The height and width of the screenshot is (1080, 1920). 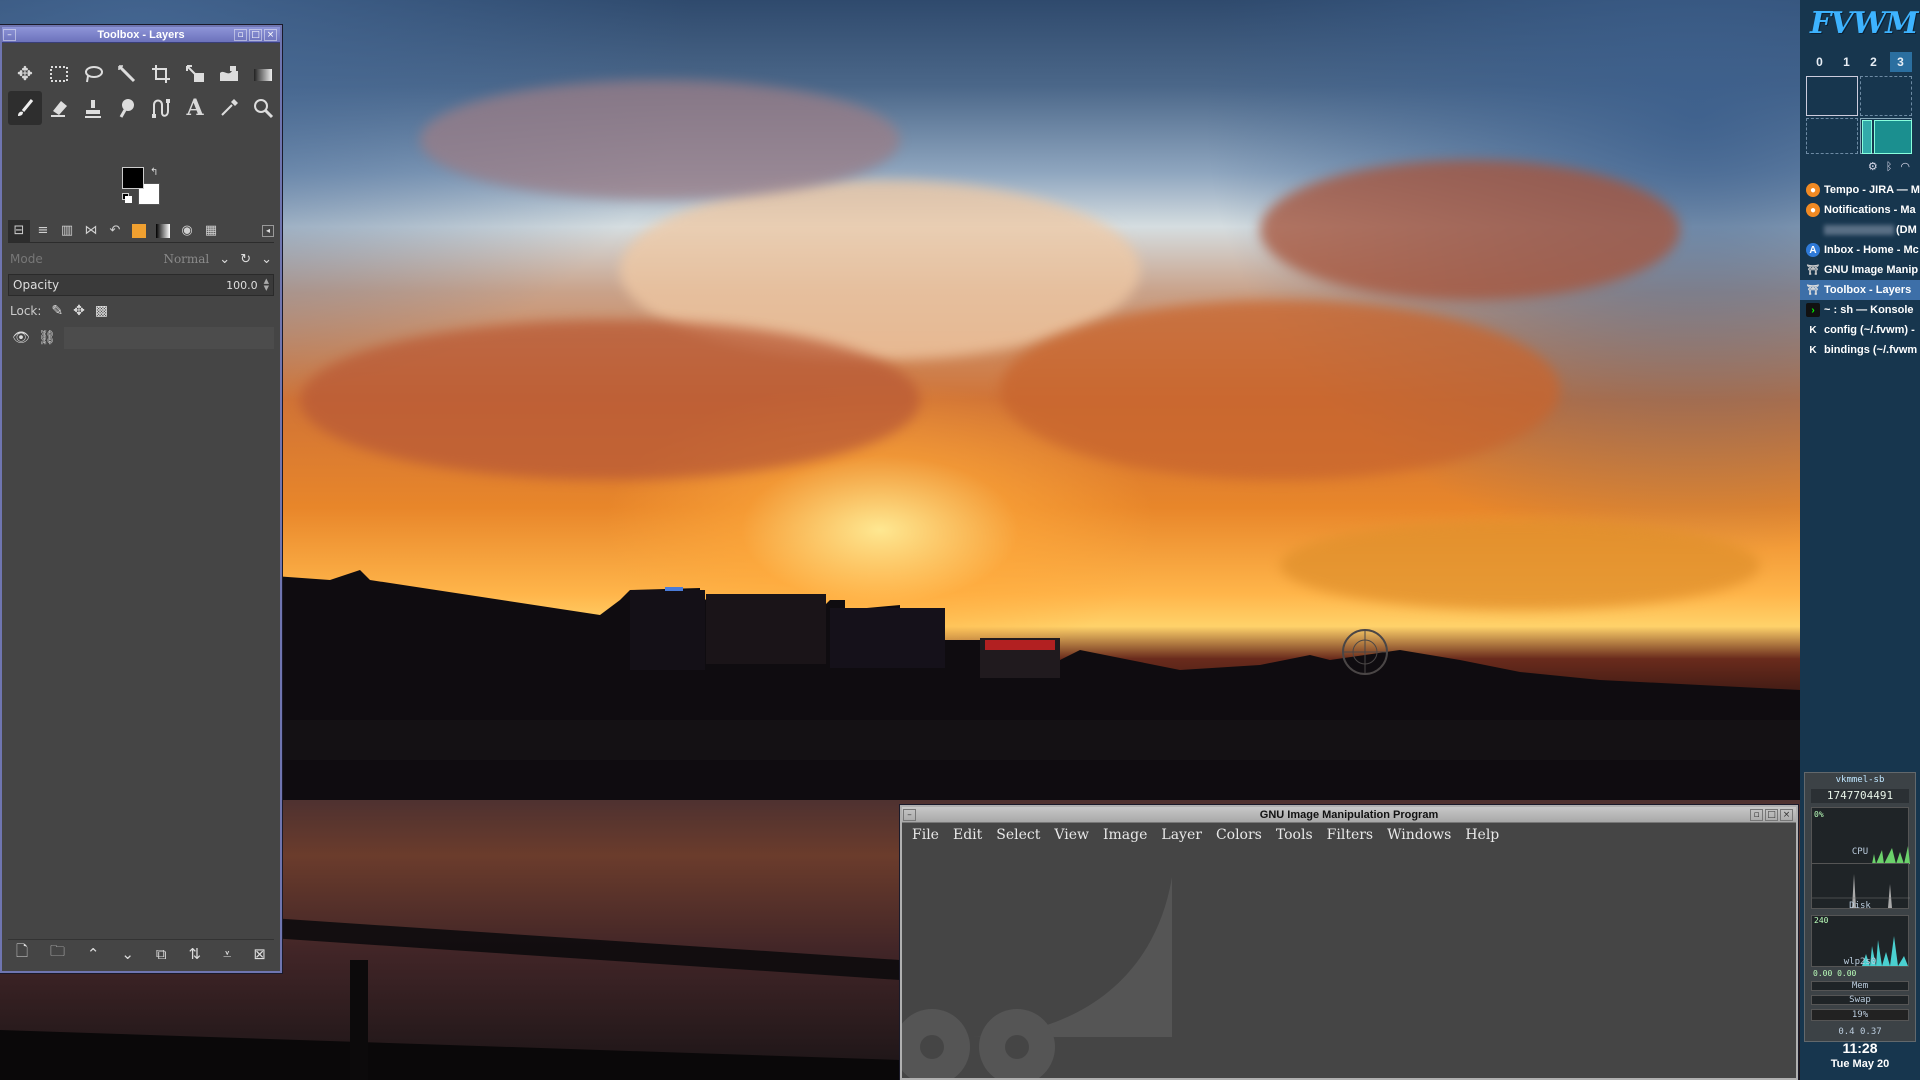 I want to click on menu-select: Select, so click(x=1018, y=835).